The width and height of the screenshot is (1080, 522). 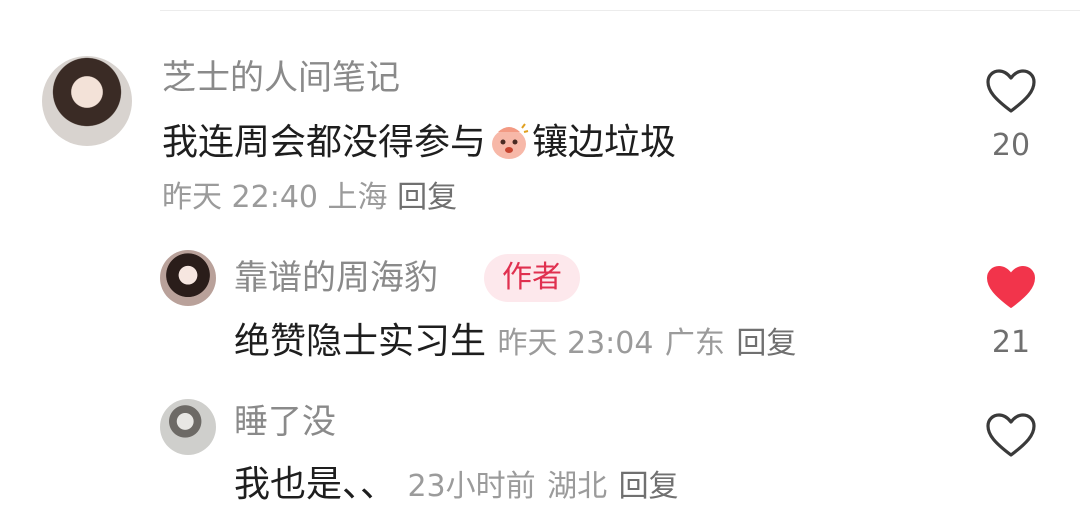 I want to click on top-divider, so click(x=620, y=10).